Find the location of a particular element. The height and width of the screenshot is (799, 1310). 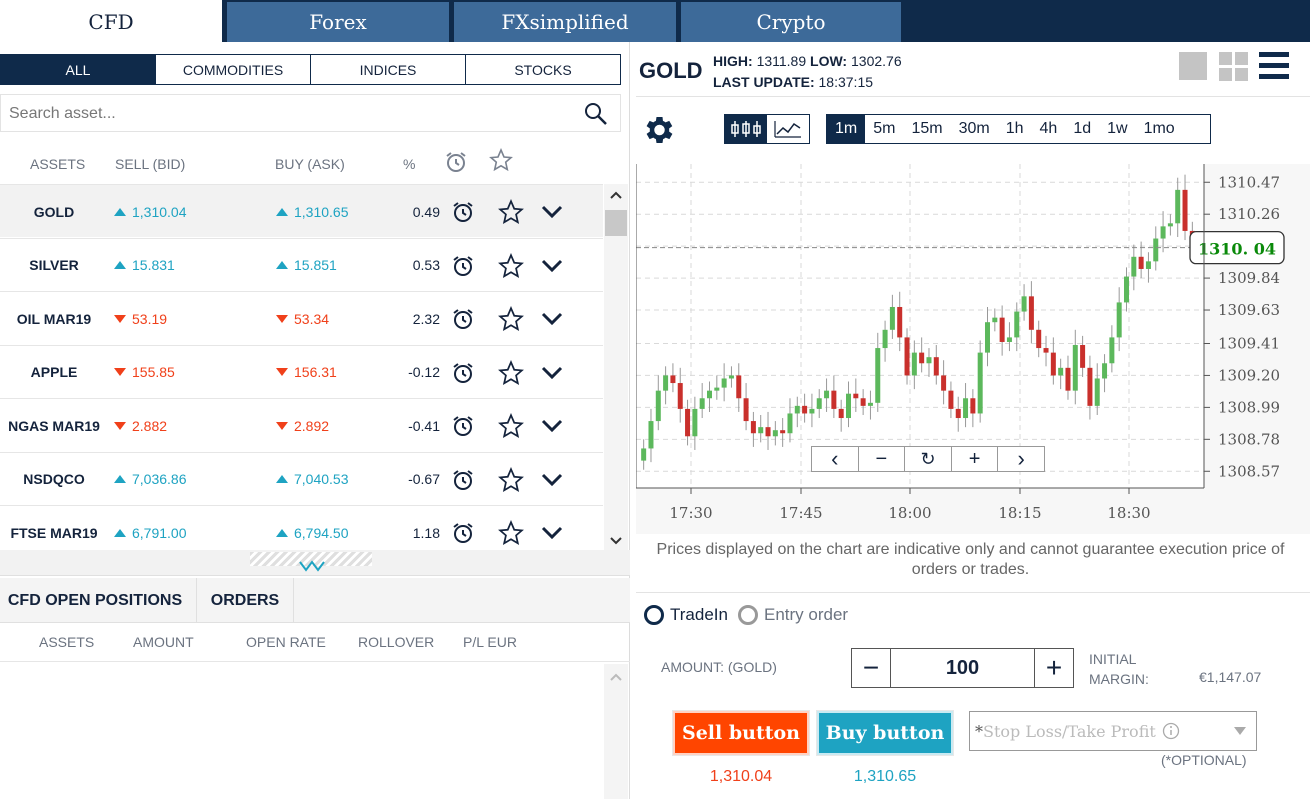

table-row: GOLD 1,310.04 1,310.65 0.49 is located at coordinates (301, 210).